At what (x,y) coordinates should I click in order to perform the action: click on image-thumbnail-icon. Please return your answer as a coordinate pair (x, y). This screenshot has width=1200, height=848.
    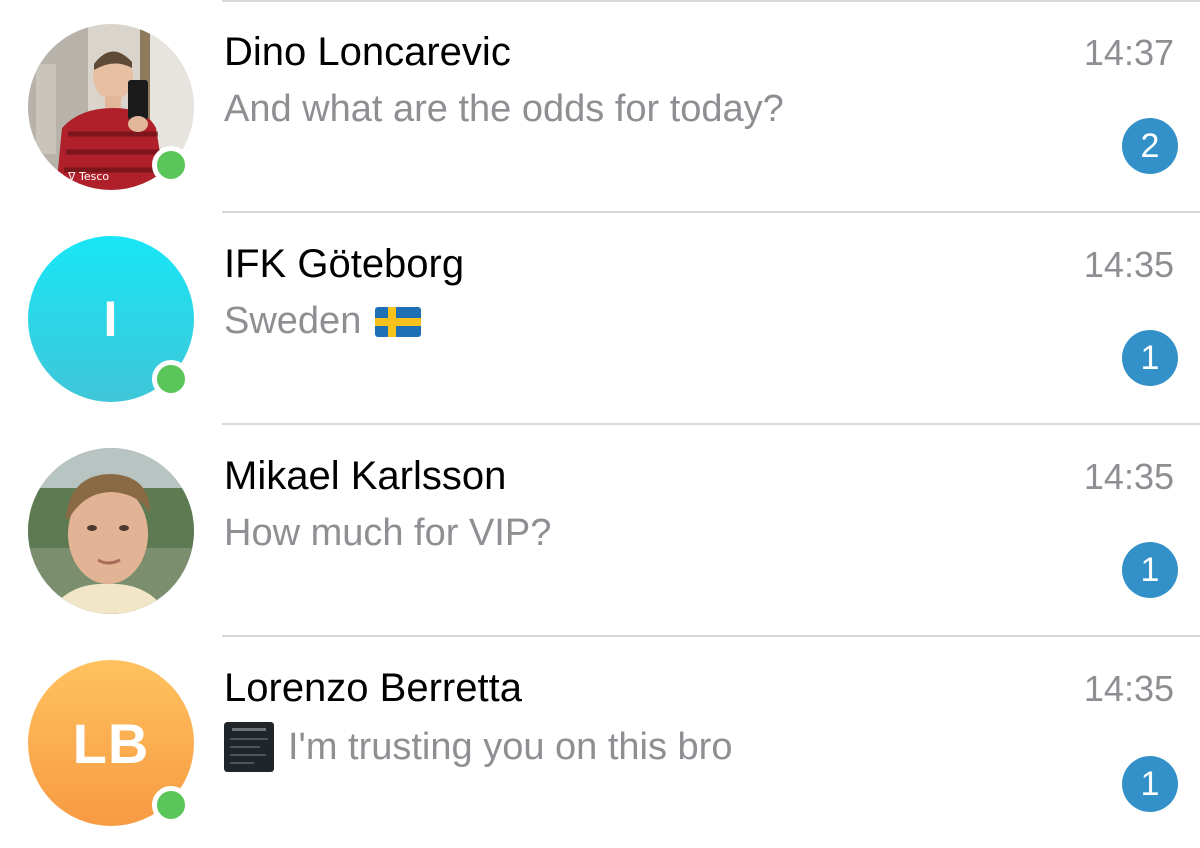
    Looking at the image, I should click on (249, 747).